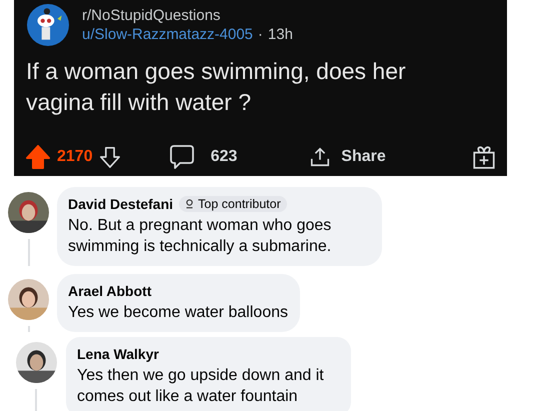  Describe the element at coordinates (110, 291) in the screenshot. I see `commenter-name: Arael Abbott` at that location.